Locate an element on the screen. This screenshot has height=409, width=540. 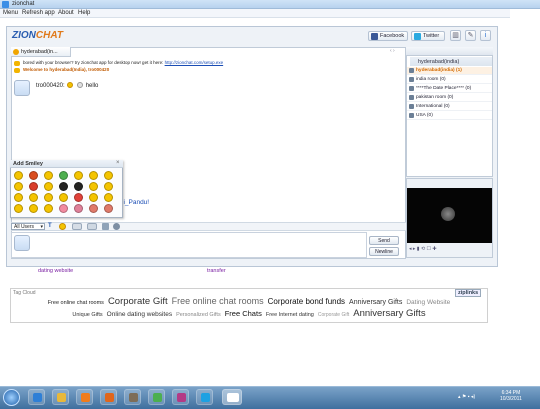
smiley-picker-icon is located at coordinates (62, 226).